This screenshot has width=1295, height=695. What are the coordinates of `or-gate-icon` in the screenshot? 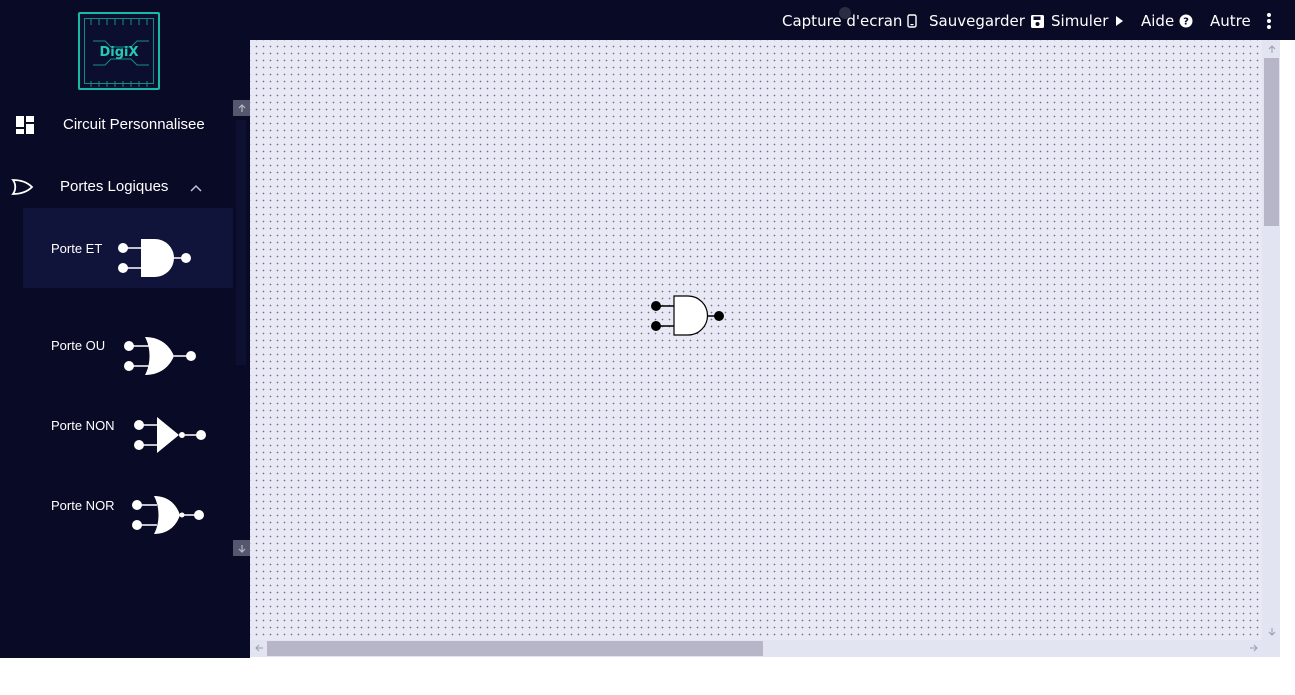 It's located at (161, 358).